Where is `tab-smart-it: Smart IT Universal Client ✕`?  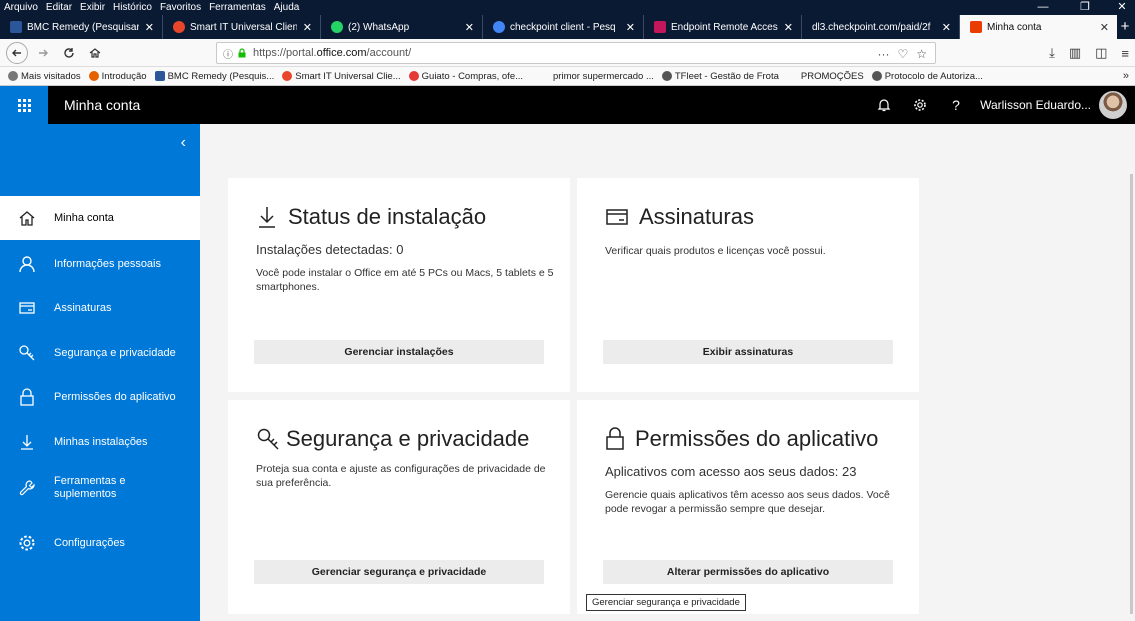
tab-smart-it: Smart IT Universal Client ✕ is located at coordinates (242, 27).